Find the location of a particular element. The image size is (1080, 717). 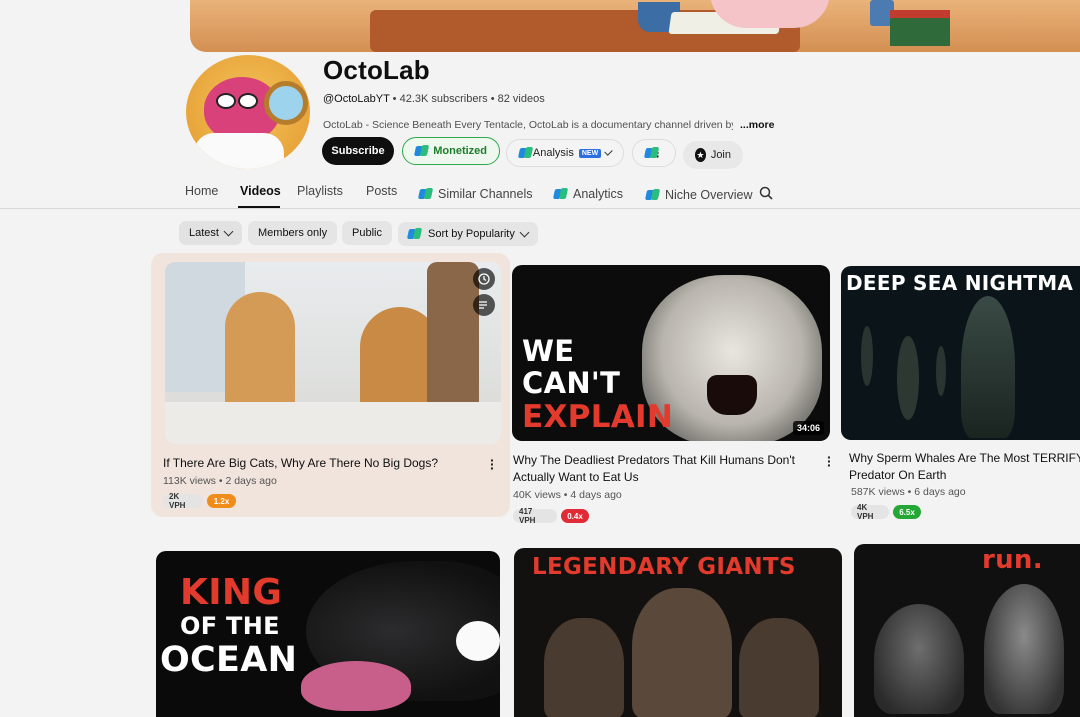

video-count: 82 videos is located at coordinates (521, 99).